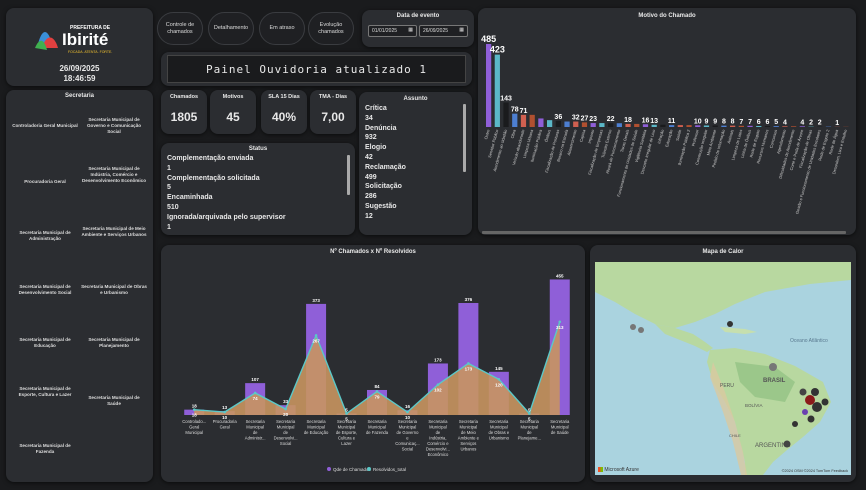 The image size is (866, 490). Describe the element at coordinates (369, 157) in the screenshot. I see `assunto-count: 42` at that location.